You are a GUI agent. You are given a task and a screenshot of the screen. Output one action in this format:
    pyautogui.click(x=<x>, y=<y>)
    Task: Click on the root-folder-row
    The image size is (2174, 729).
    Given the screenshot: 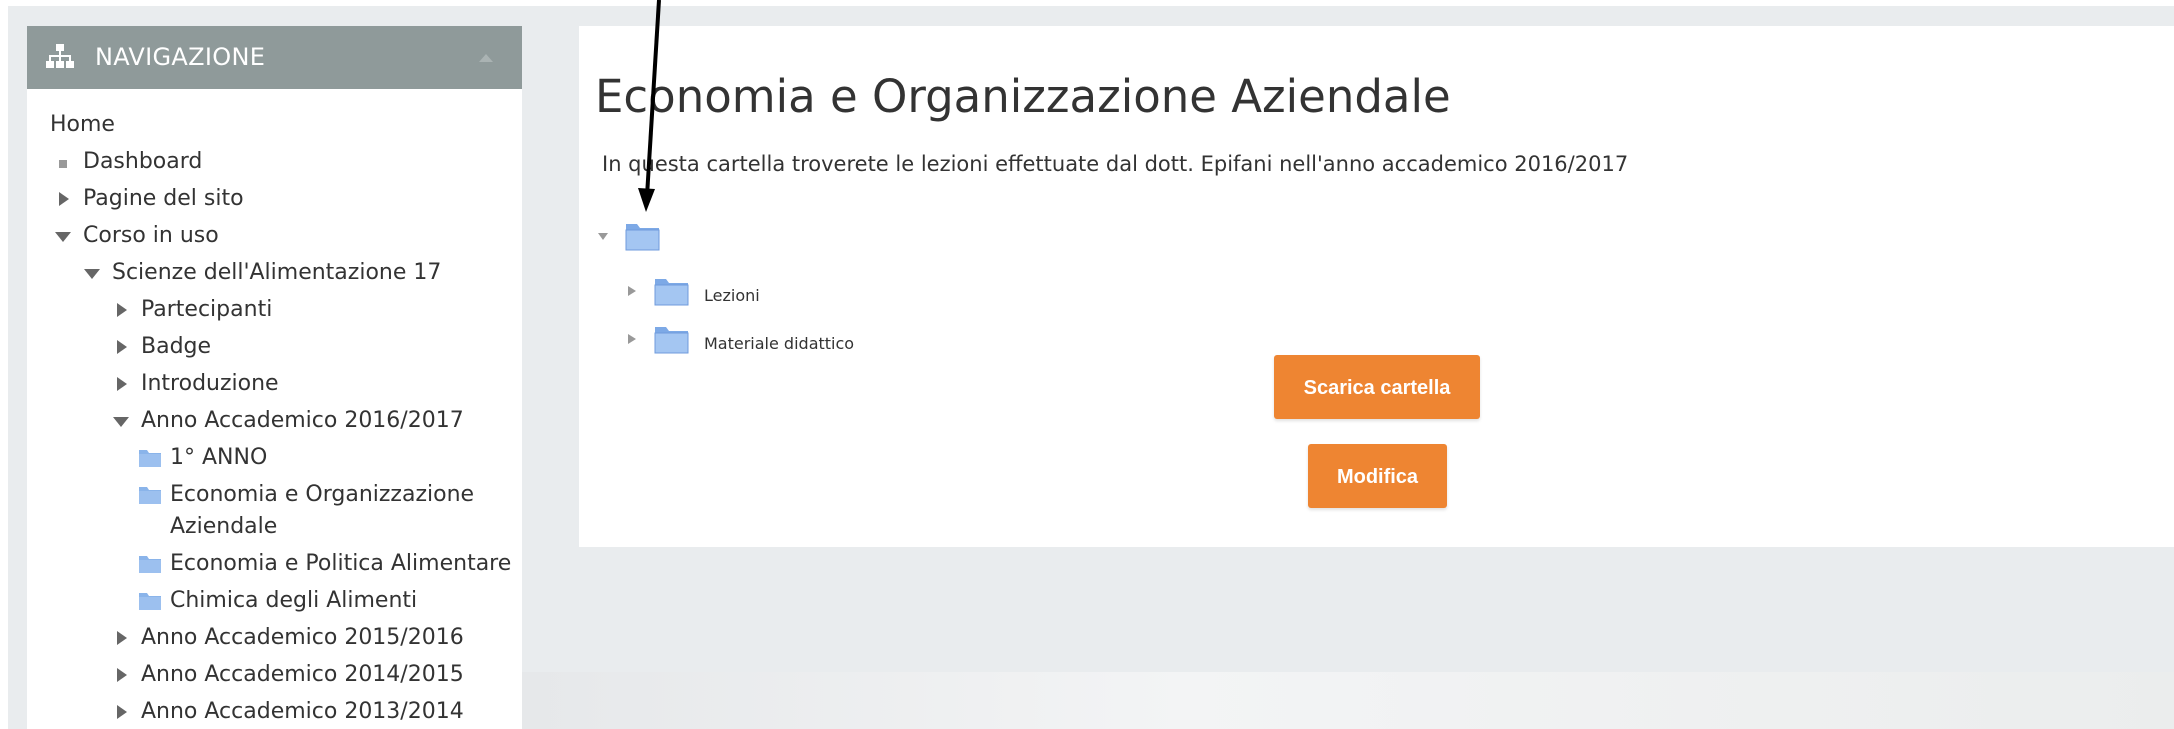 What is the action you would take?
    pyautogui.click(x=628, y=239)
    